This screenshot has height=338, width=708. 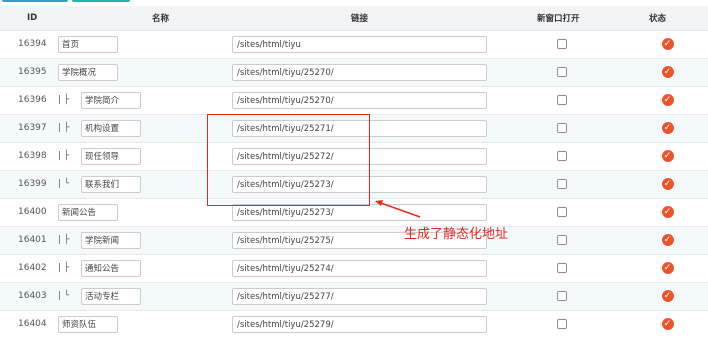 I want to click on name-input: 学院简介, so click(x=111, y=100).